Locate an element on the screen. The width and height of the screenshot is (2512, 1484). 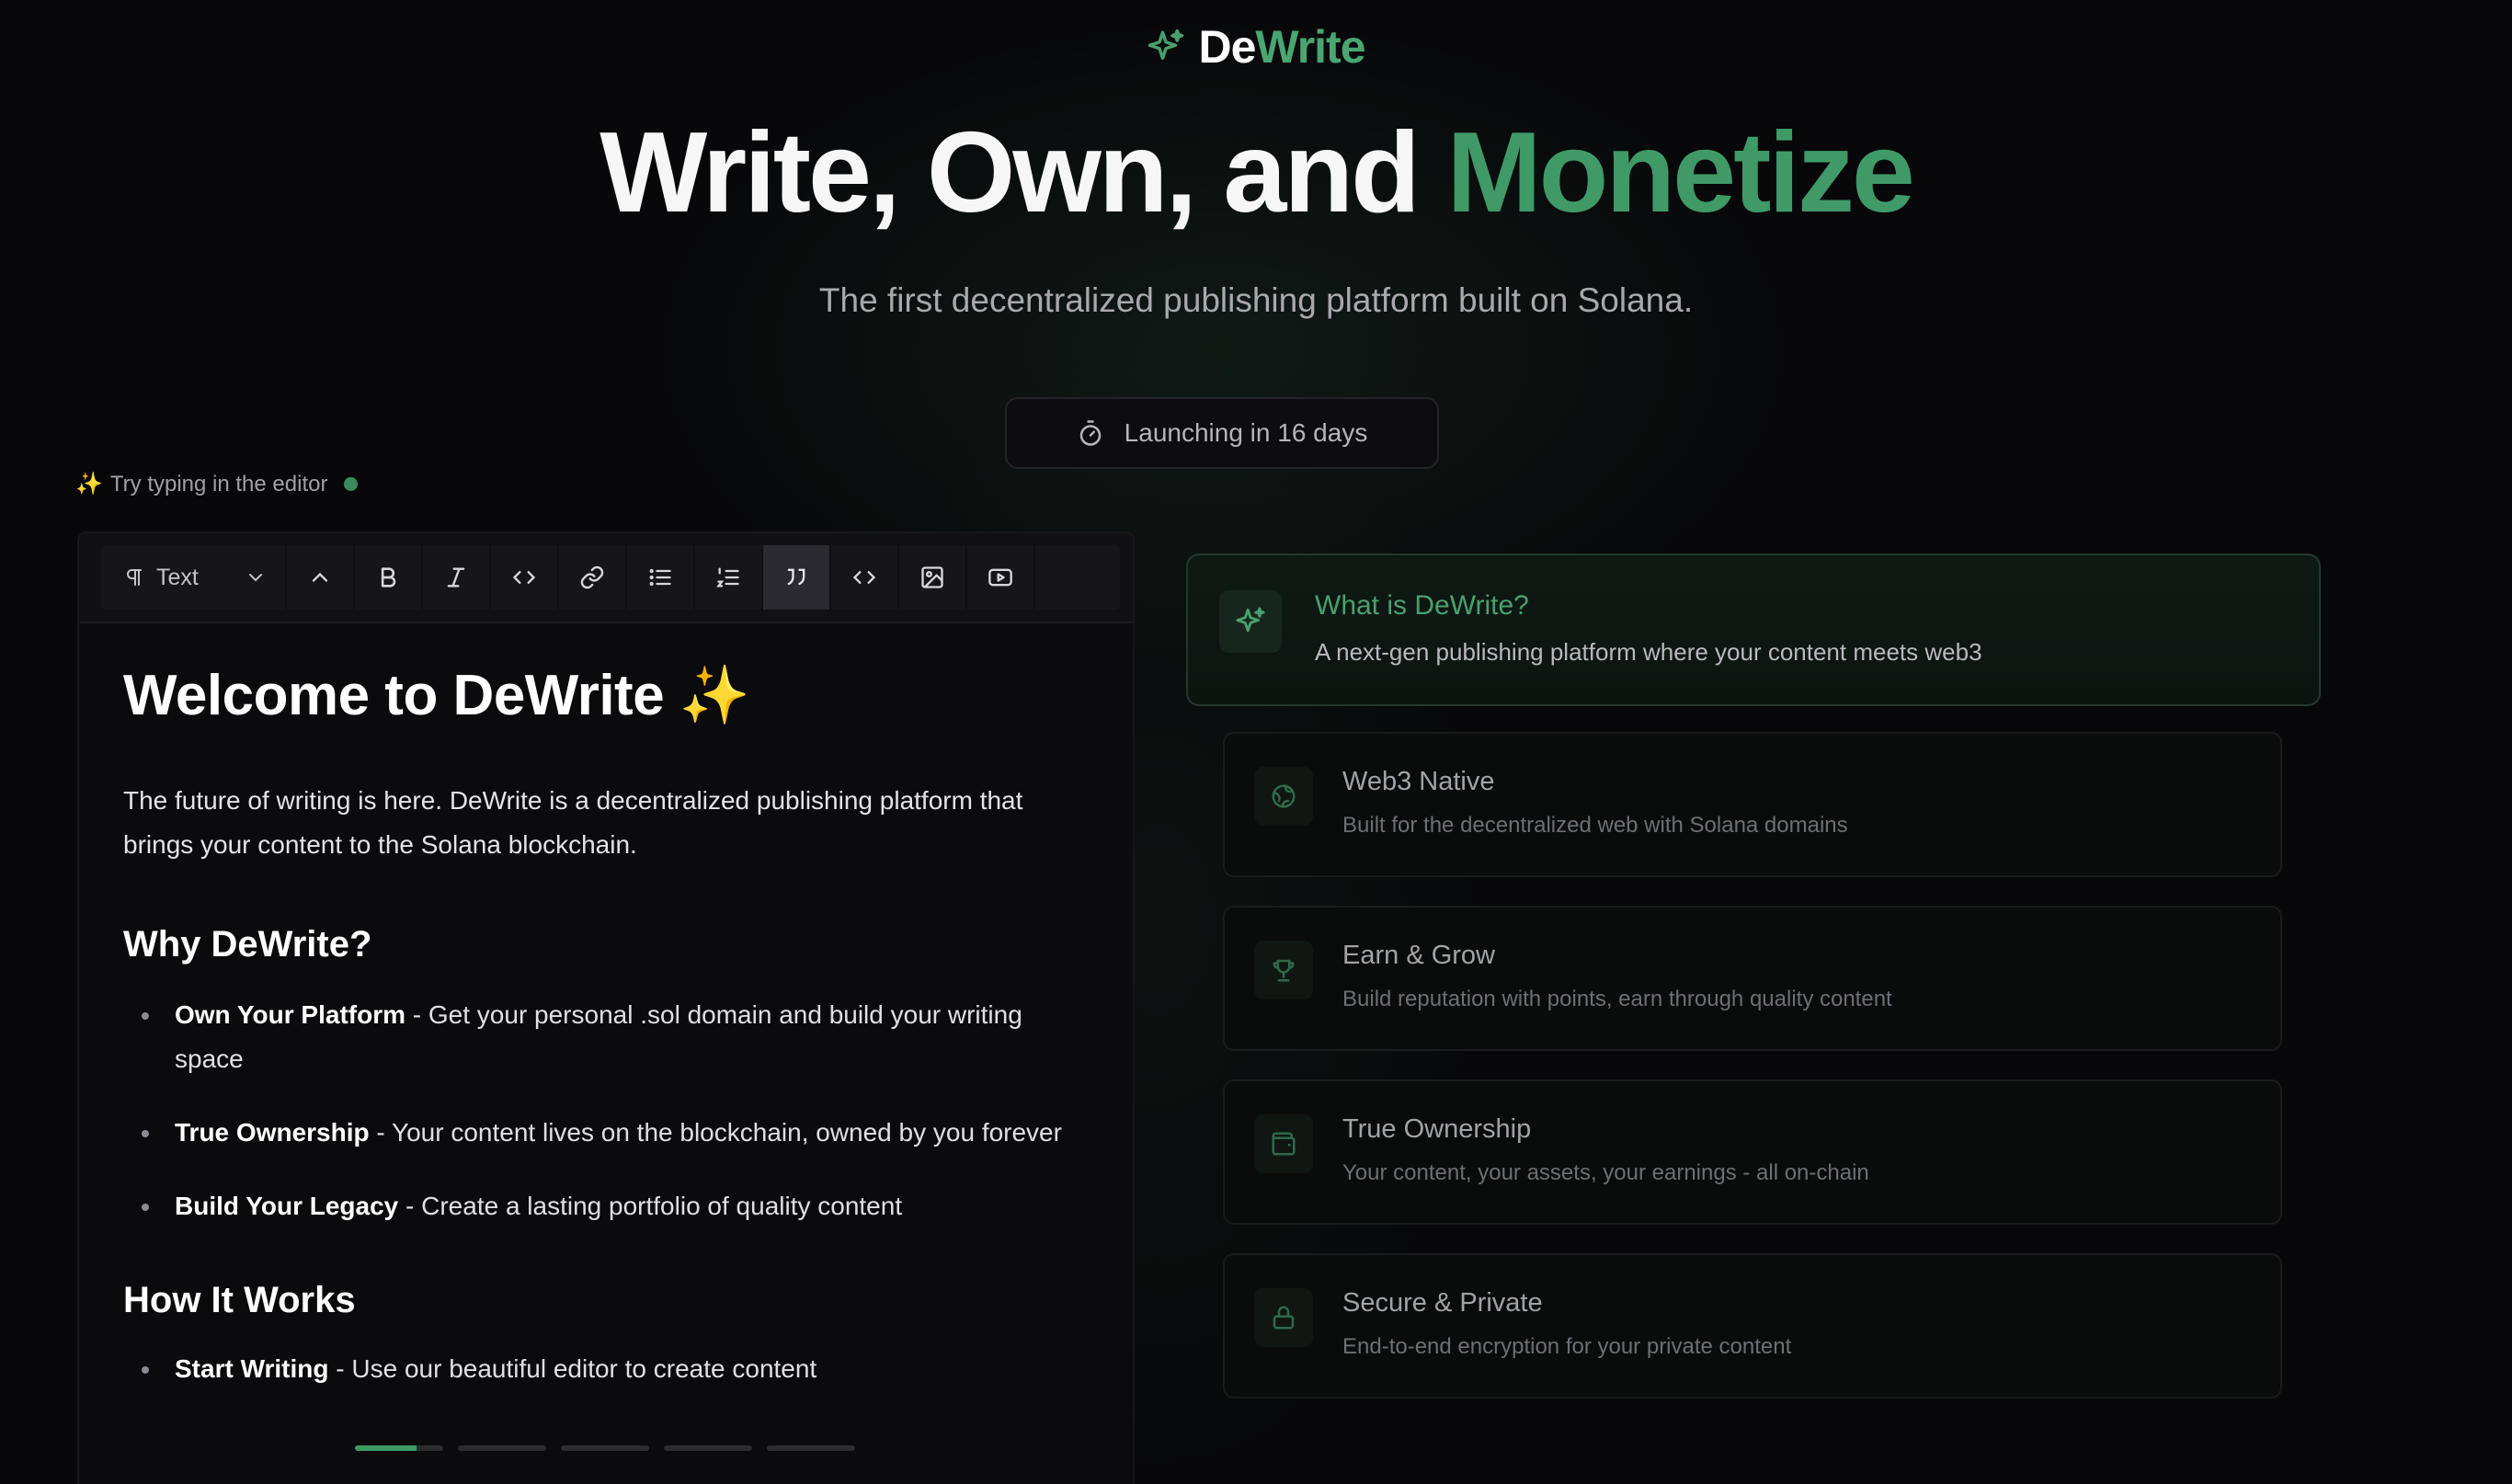
block-type-select: Text is located at coordinates (193, 577).